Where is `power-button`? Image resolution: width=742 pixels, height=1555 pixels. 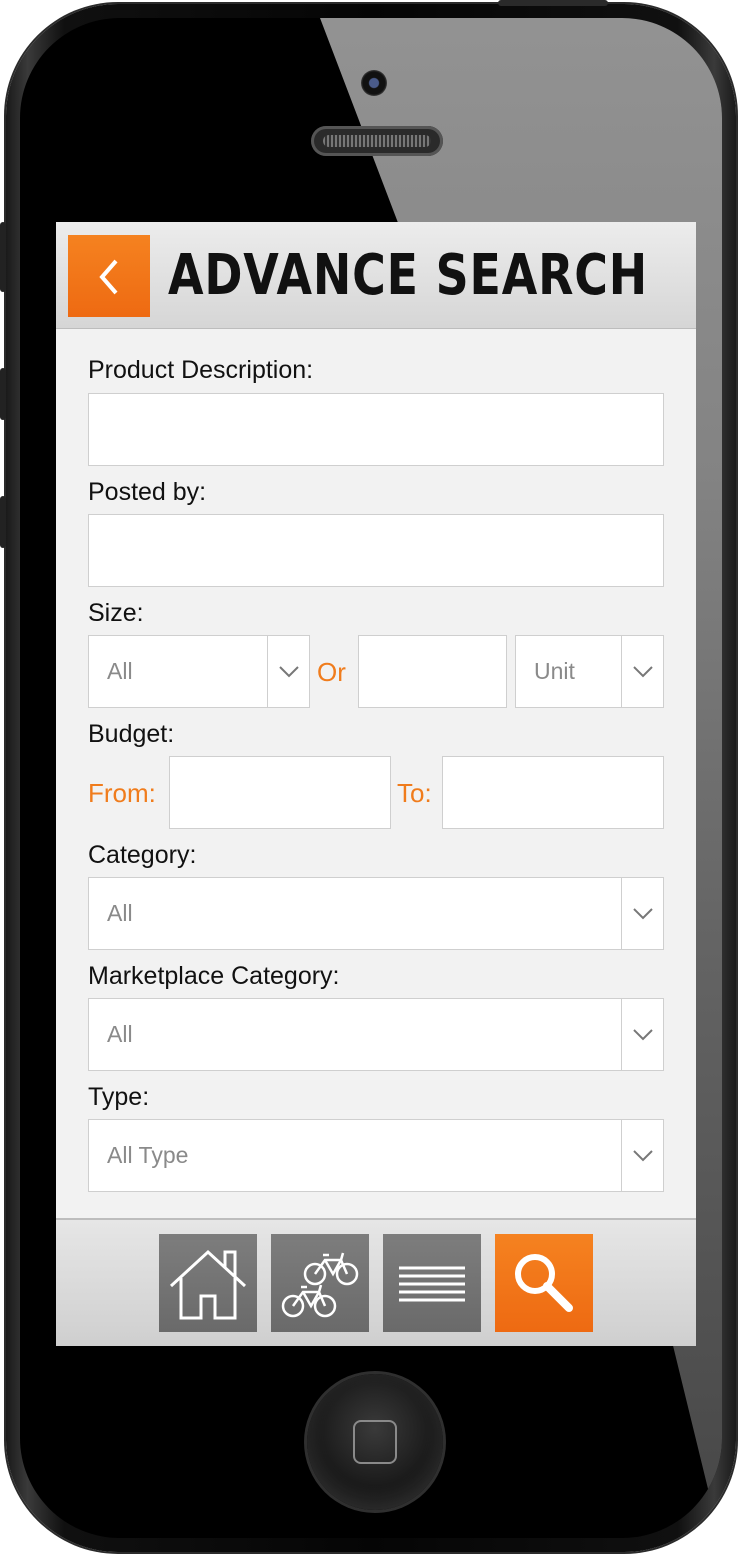
power-button is located at coordinates (553, 3).